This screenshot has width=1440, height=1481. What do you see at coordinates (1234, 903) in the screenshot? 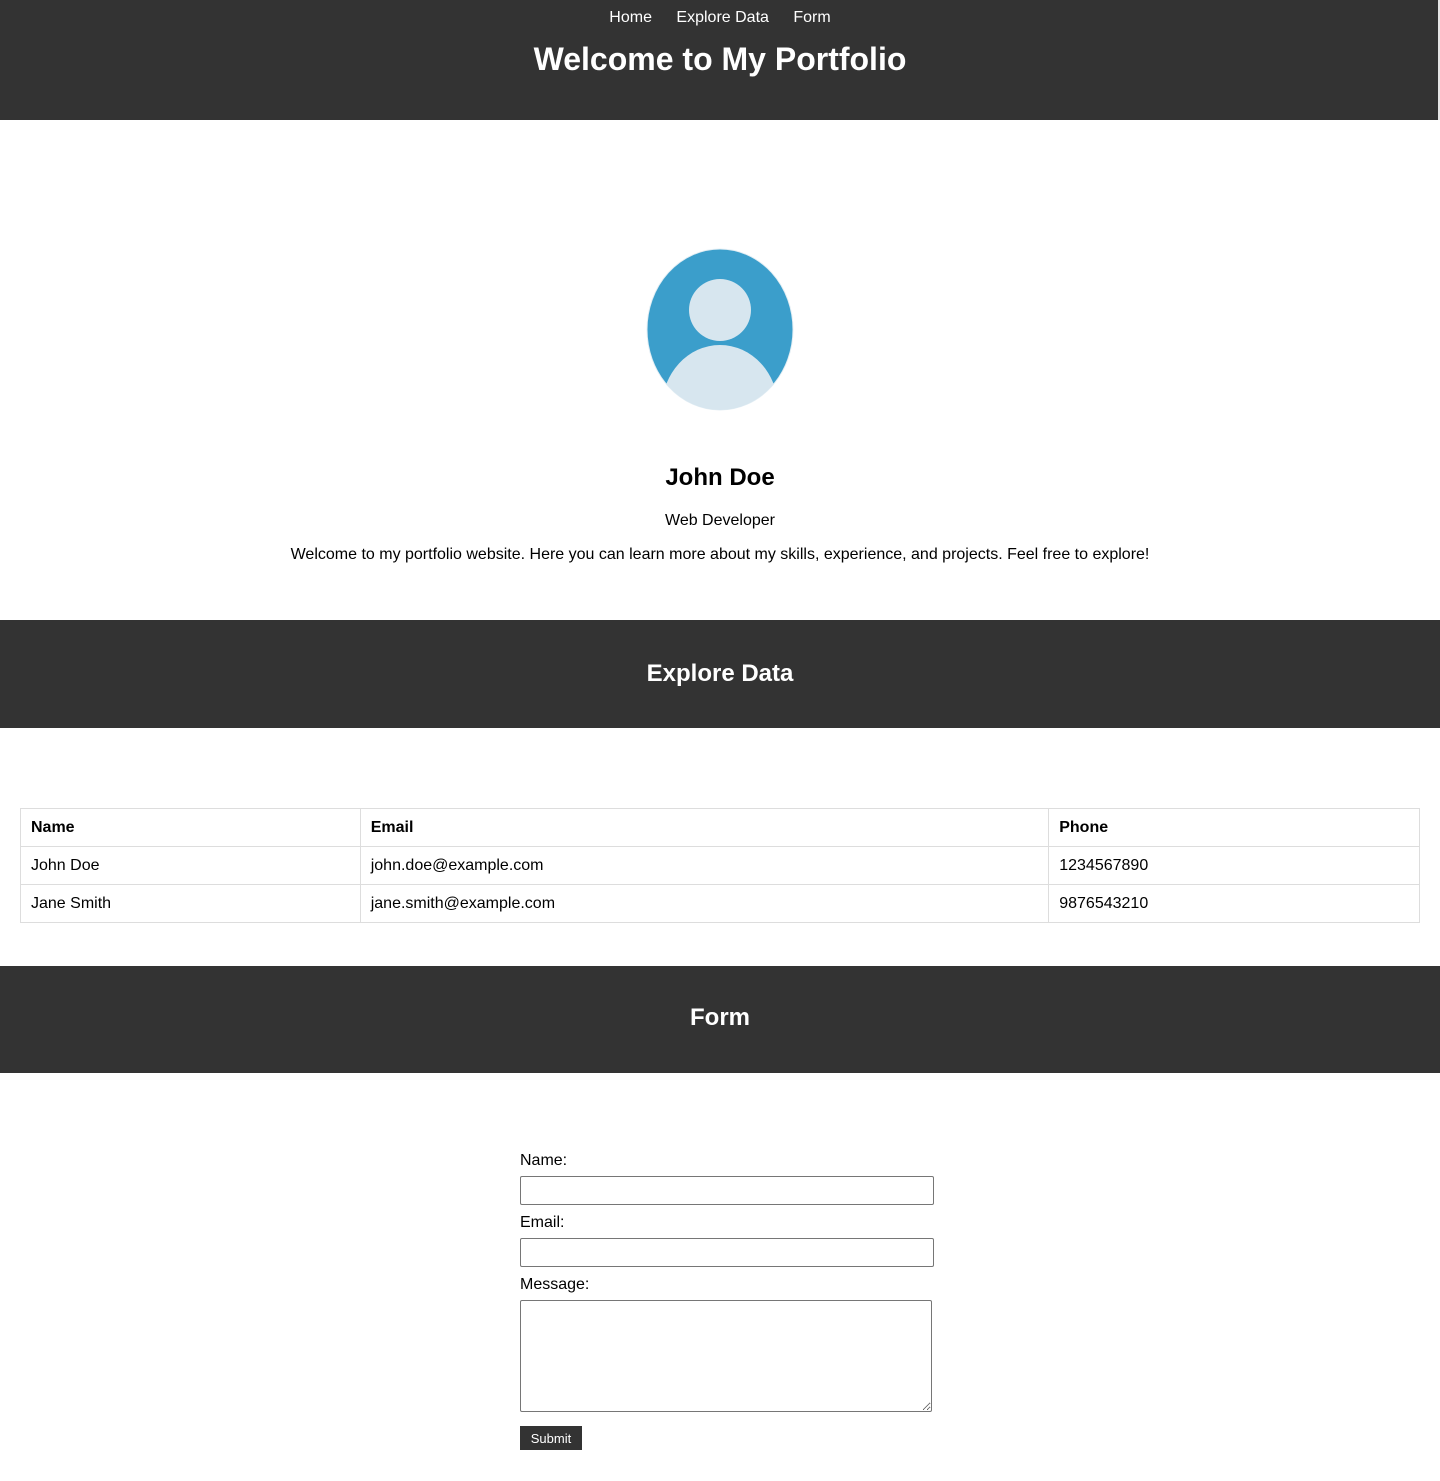
I see `cell-phone: 9876543210` at bounding box center [1234, 903].